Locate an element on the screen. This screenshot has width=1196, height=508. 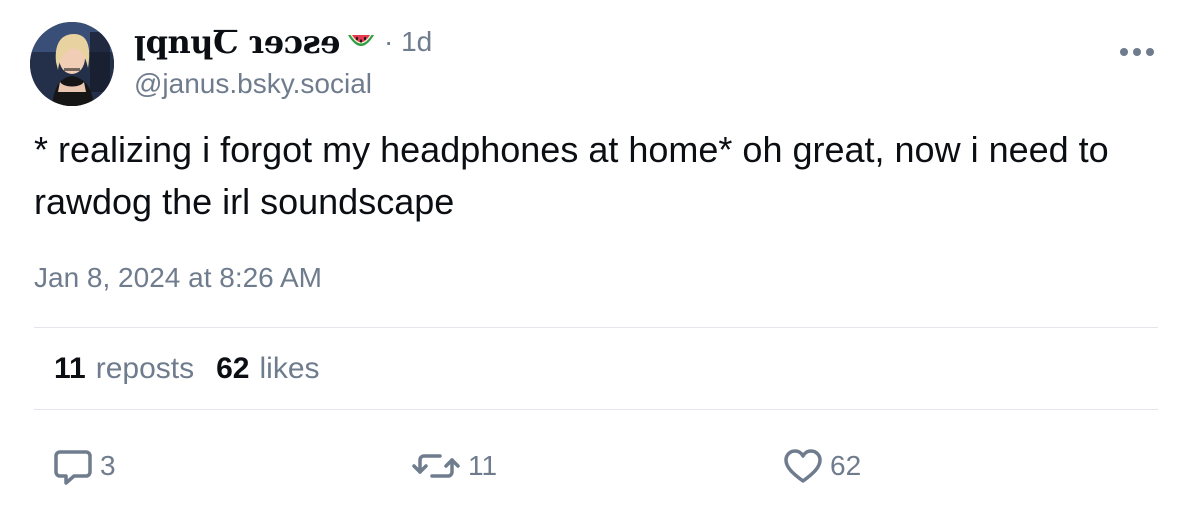
engagement-stats: 11 reposts 62 likes is located at coordinates (187, 369).